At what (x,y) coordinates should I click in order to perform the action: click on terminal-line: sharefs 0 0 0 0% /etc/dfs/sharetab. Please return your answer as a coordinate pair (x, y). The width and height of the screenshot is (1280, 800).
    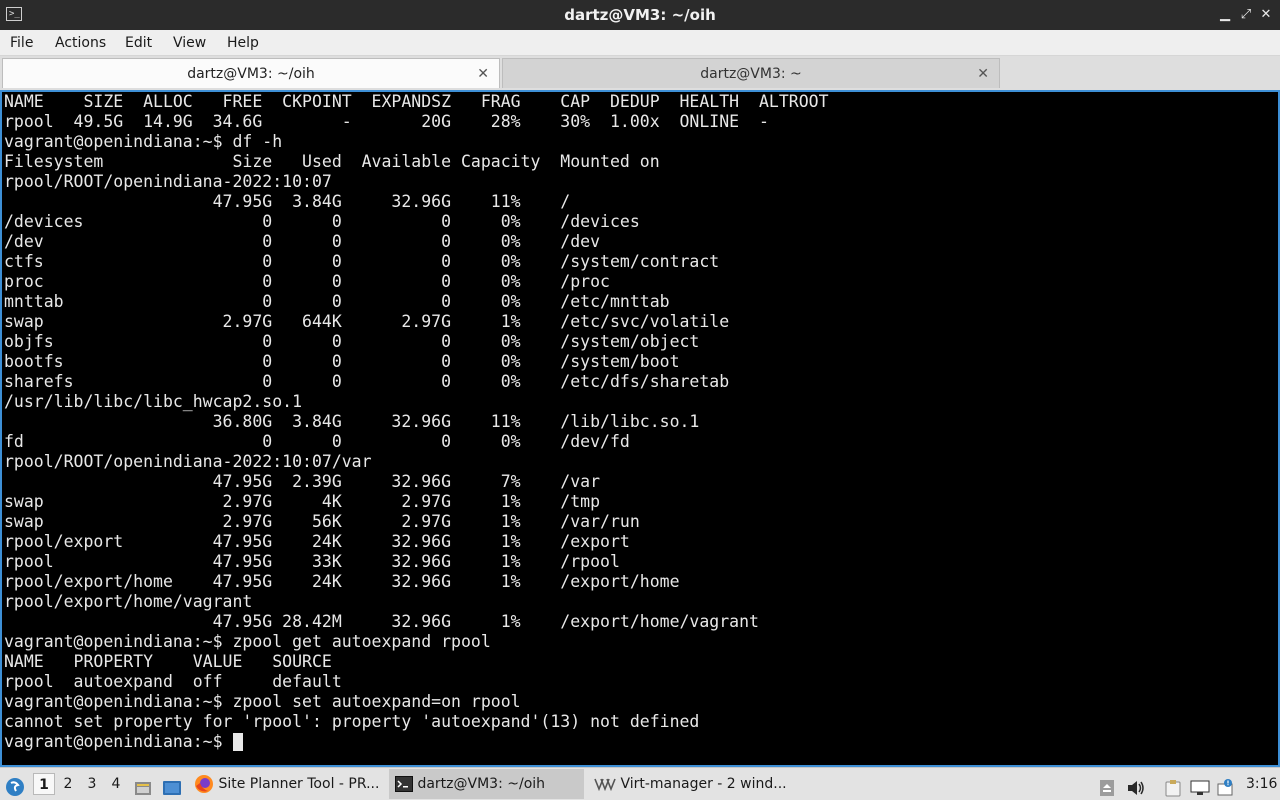
    Looking at the image, I should click on (367, 381).